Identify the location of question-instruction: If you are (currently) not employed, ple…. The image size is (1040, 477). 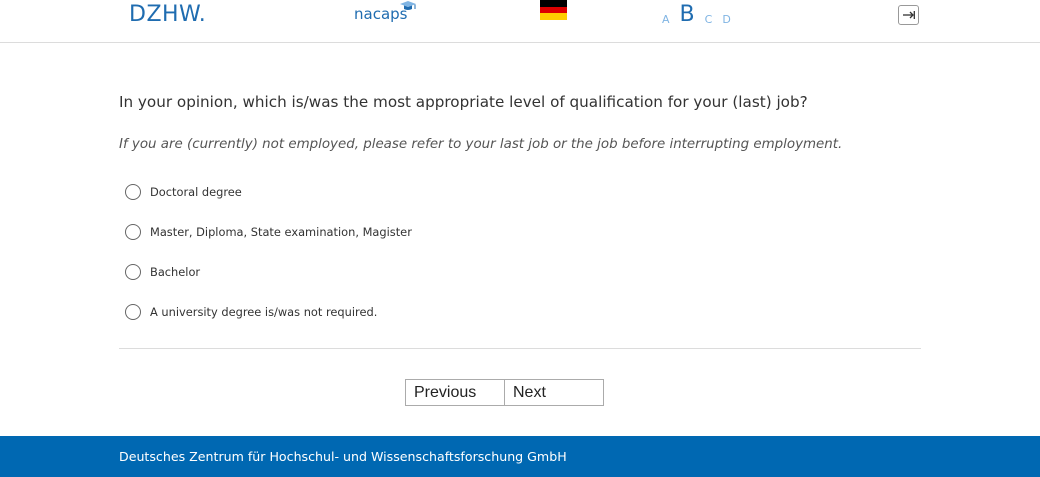
(481, 144).